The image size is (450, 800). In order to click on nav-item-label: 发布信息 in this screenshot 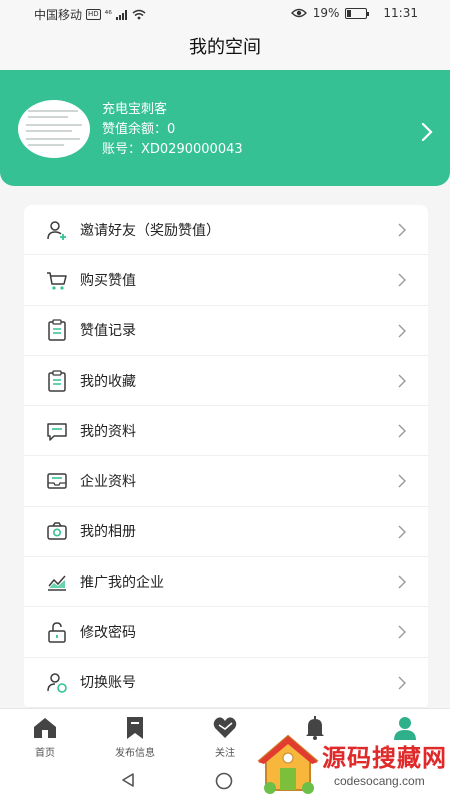, I will do `click(135, 753)`.